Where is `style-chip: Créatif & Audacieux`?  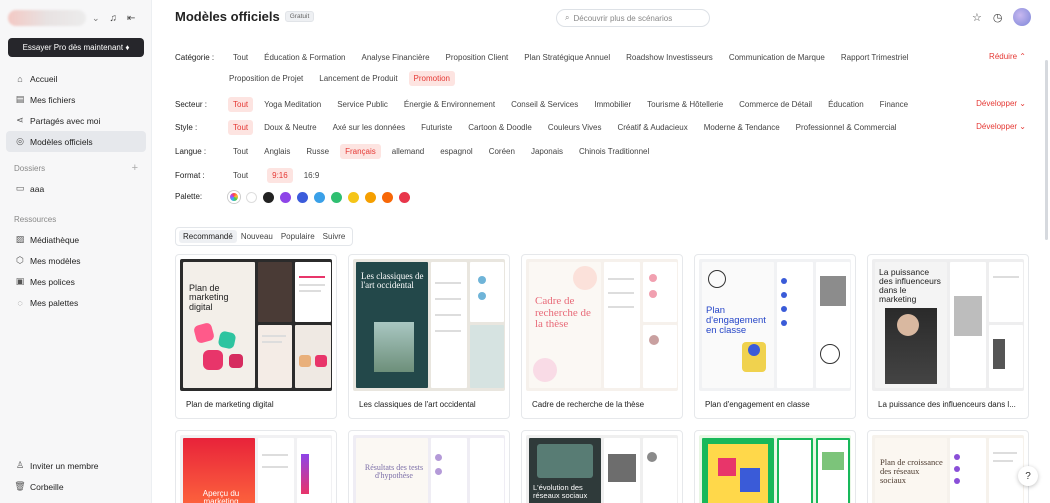
style-chip: Créatif & Audacieux is located at coordinates (652, 127).